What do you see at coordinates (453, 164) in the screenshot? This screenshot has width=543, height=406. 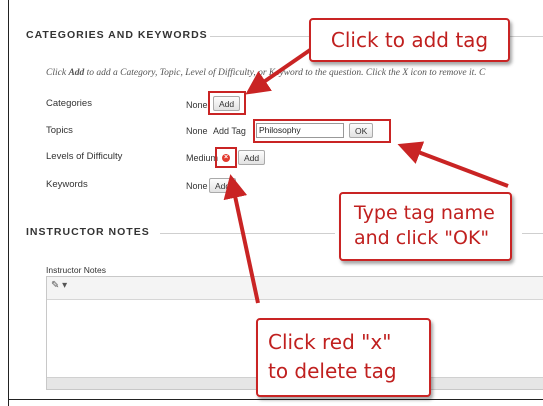 I see `arrow-to-tag-input` at bounding box center [453, 164].